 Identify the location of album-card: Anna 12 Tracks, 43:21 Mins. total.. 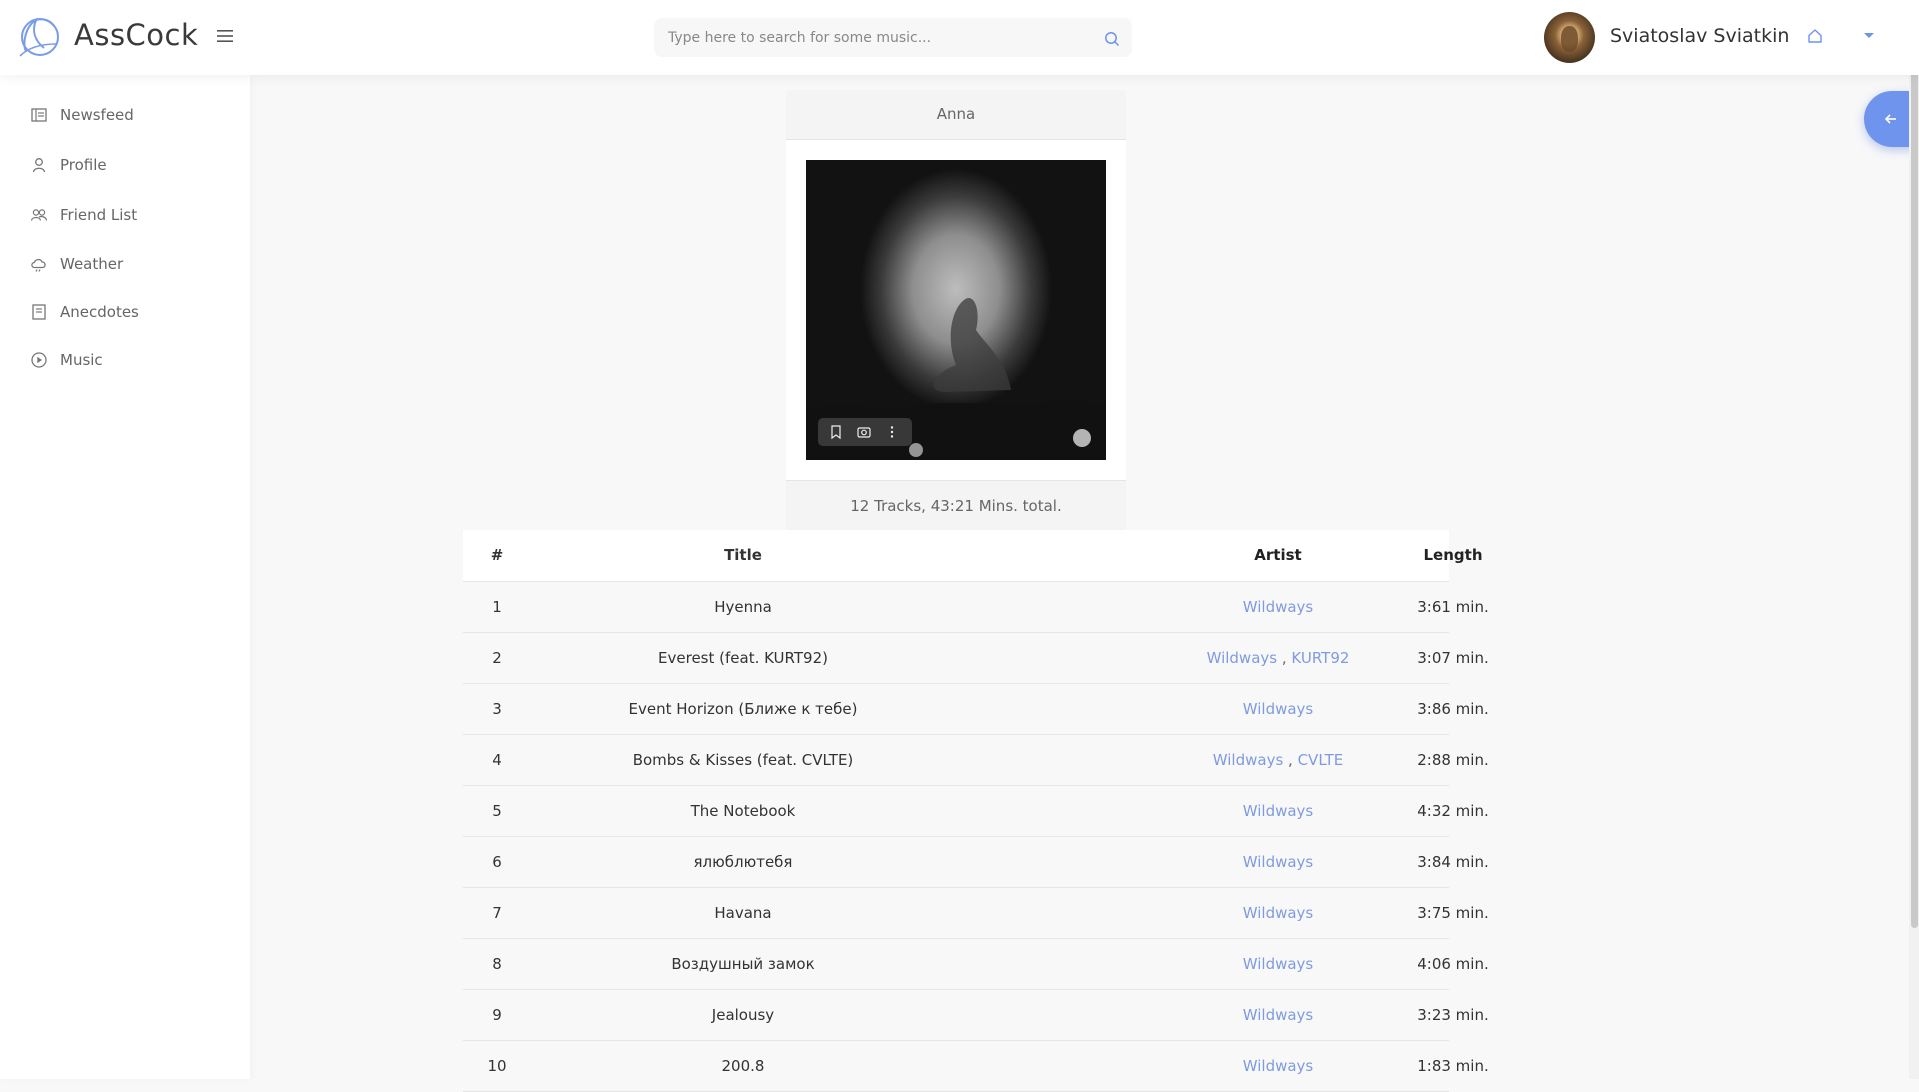
(956, 310).